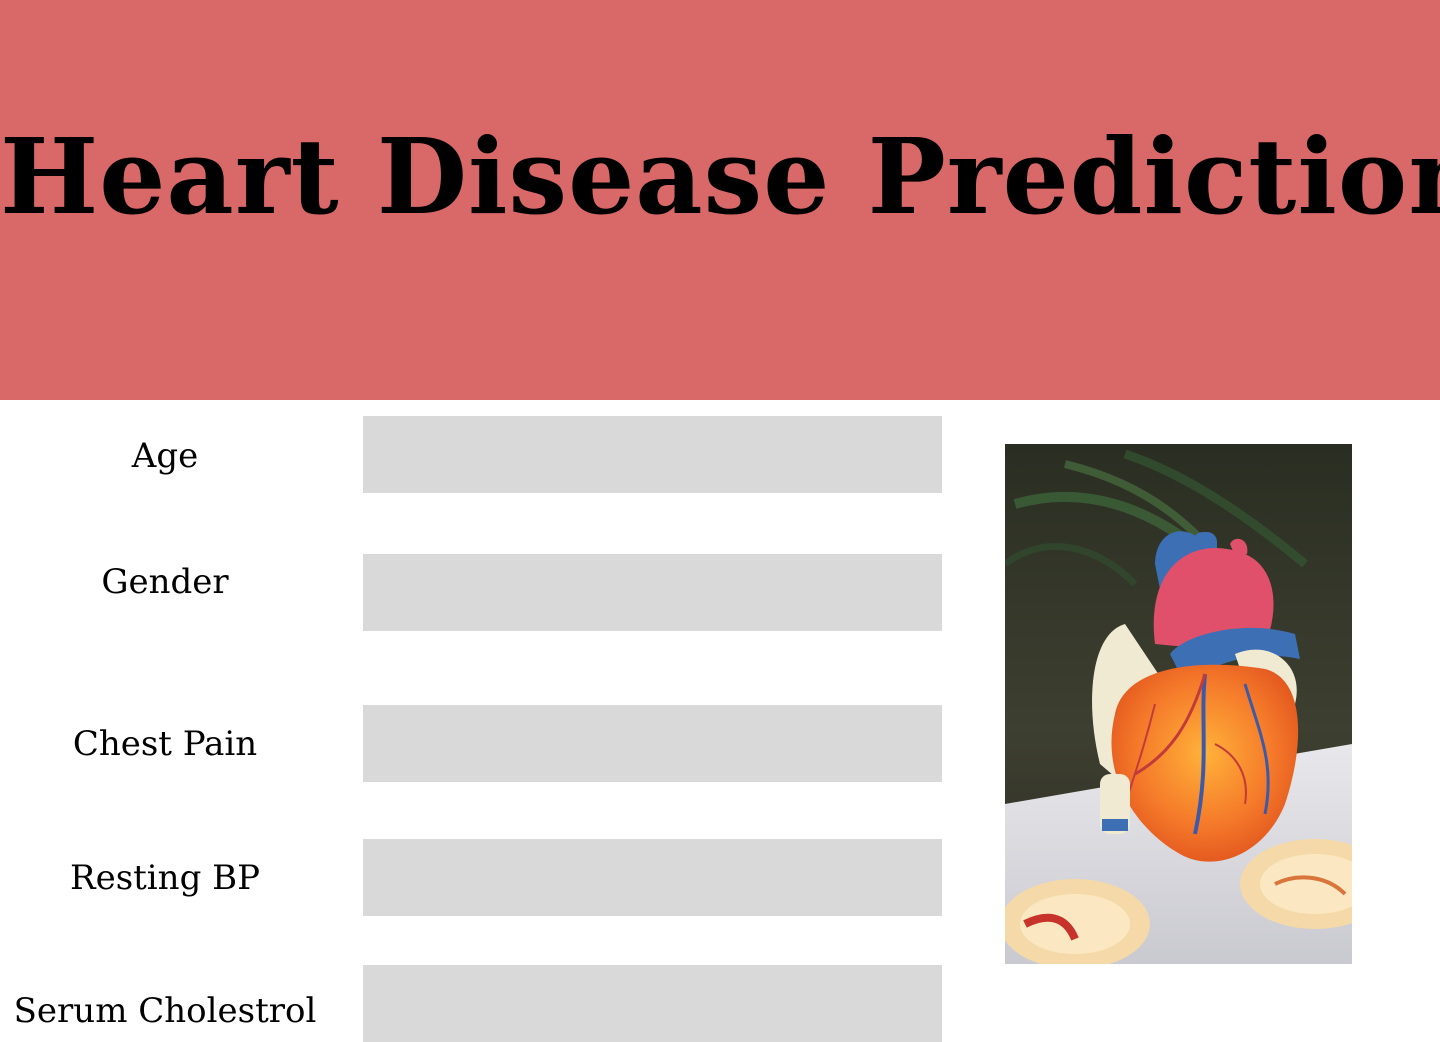  Describe the element at coordinates (652, 1003) in the screenshot. I see `serum-cholestrol-input` at that location.